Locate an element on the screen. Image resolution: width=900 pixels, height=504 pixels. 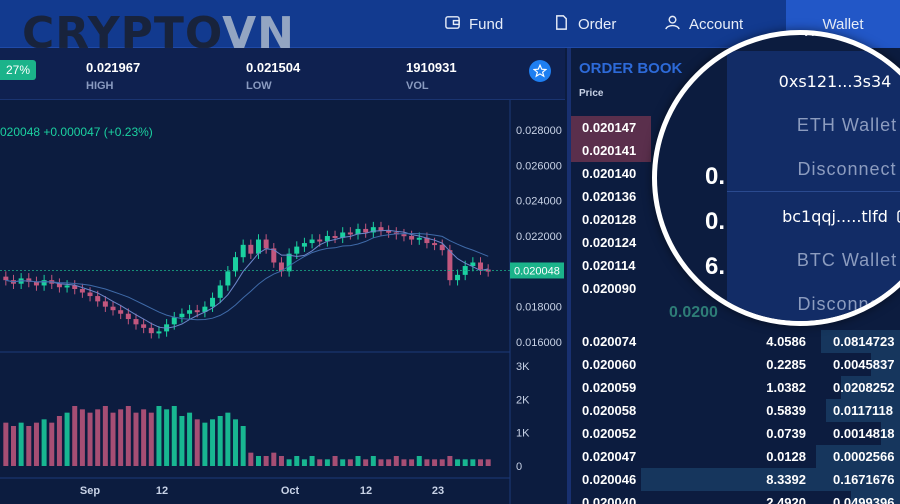
price-column-header: Price is located at coordinates (591, 93).